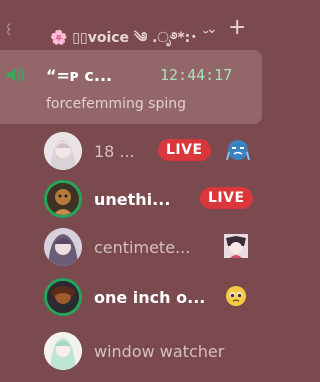 This screenshot has width=320, height=382. What do you see at coordinates (133, 25) in the screenshot?
I see `channel-header: ꒰ 🌸 ▯▯voice ༄ .ೃ࿔*:･ ˘ ⌄ +` at bounding box center [133, 25].